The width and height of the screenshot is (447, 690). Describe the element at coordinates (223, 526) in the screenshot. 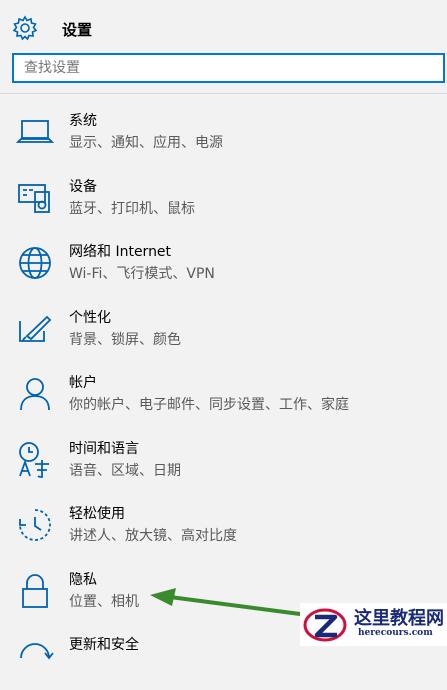

I see `settings-item-ease-of-access: 轻松使用 讲述人、放大镜、高对比度` at that location.